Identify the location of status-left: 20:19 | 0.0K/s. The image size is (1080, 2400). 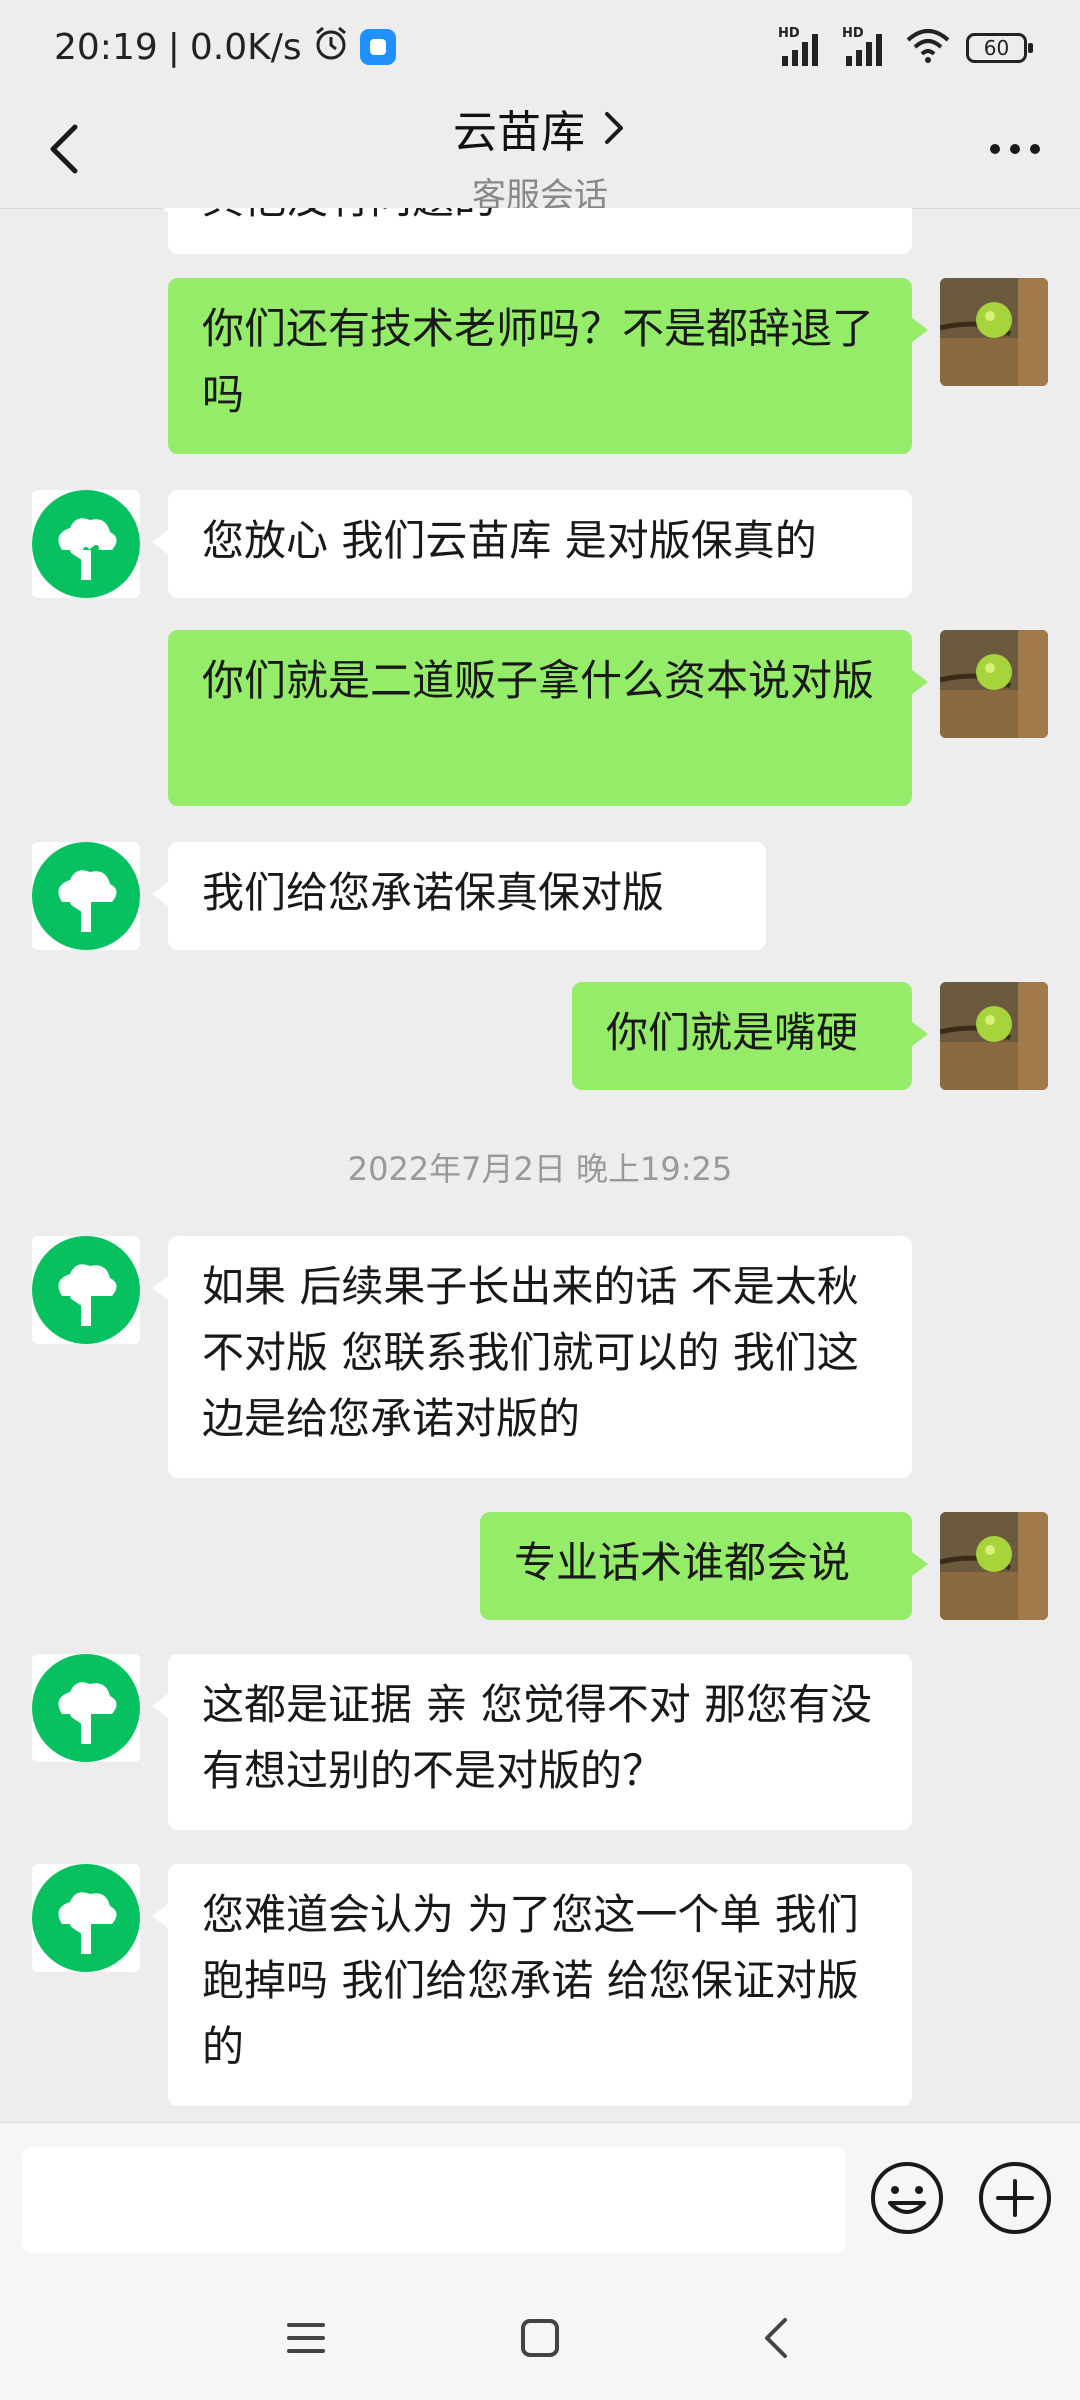
(225, 47).